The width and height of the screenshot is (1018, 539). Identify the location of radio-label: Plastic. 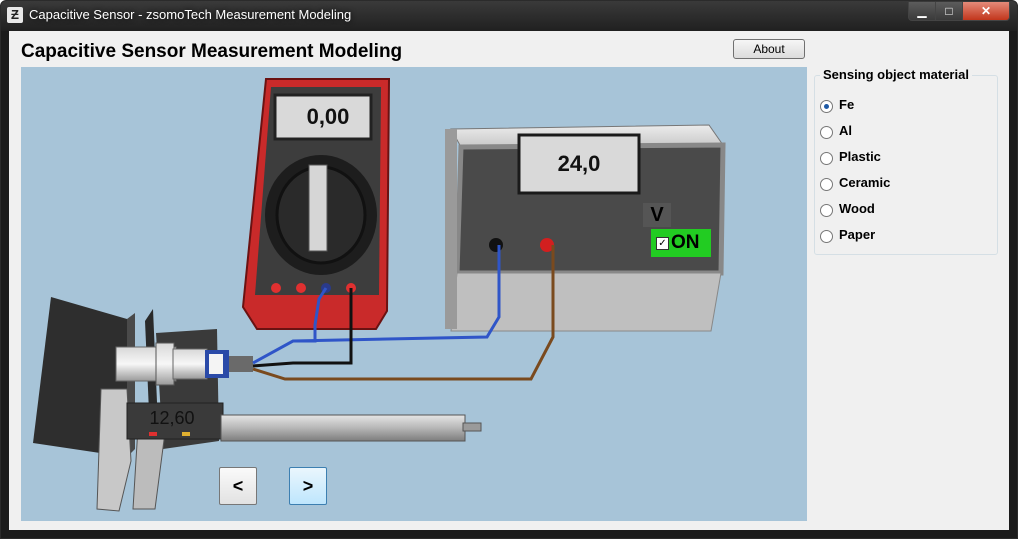
(860, 156).